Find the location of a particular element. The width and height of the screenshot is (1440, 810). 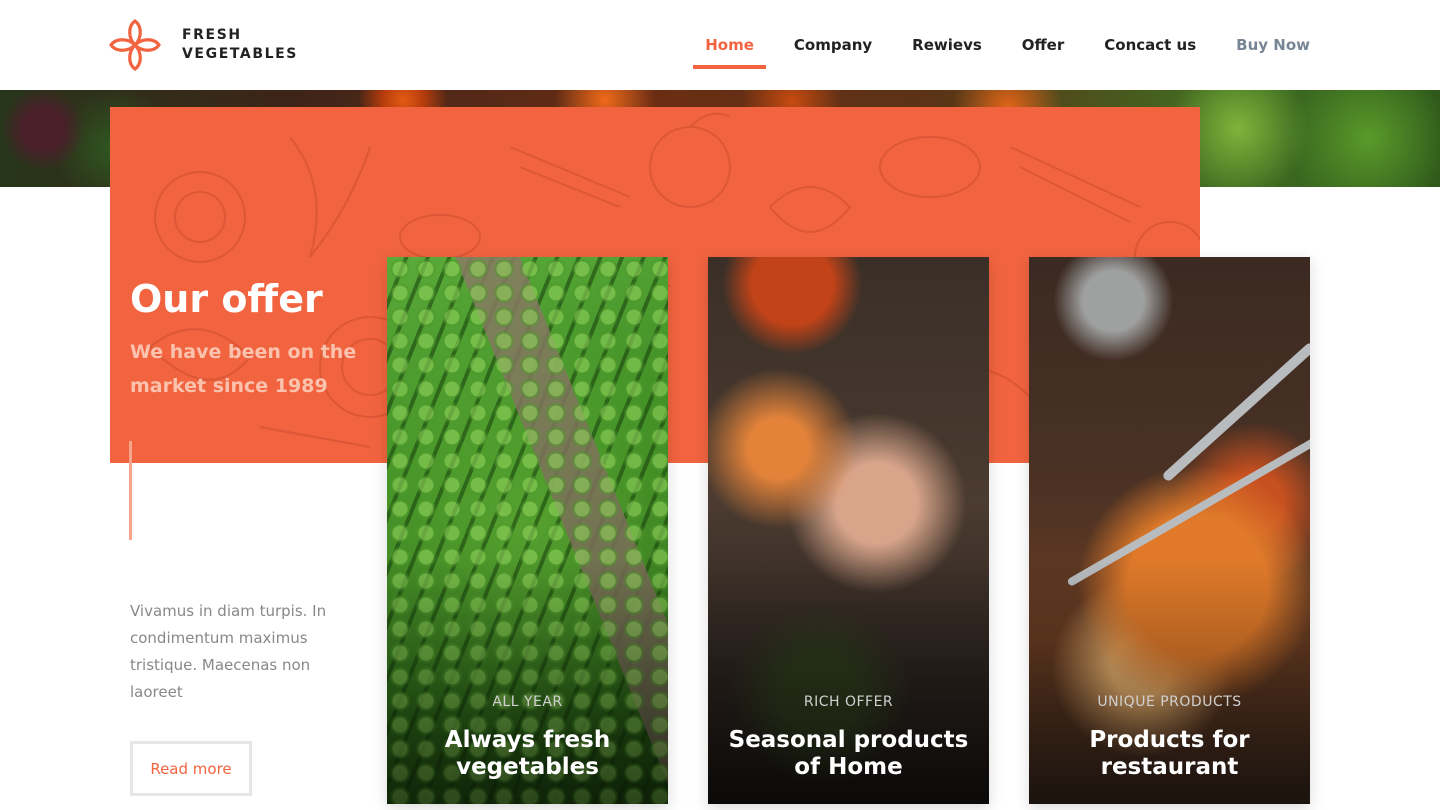

herb-cutting-image is located at coordinates (848, 530).